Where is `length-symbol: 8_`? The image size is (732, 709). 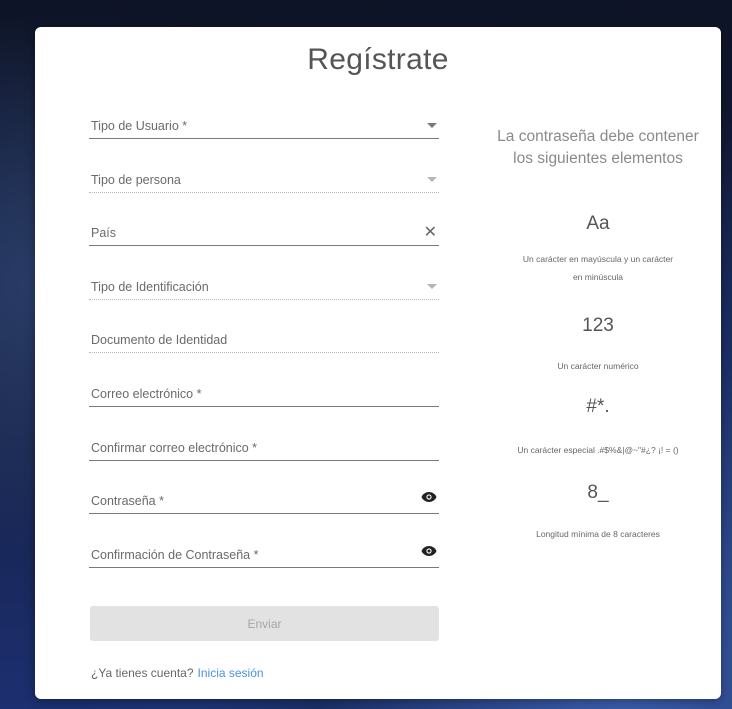
length-symbol: 8_ is located at coordinates (598, 492).